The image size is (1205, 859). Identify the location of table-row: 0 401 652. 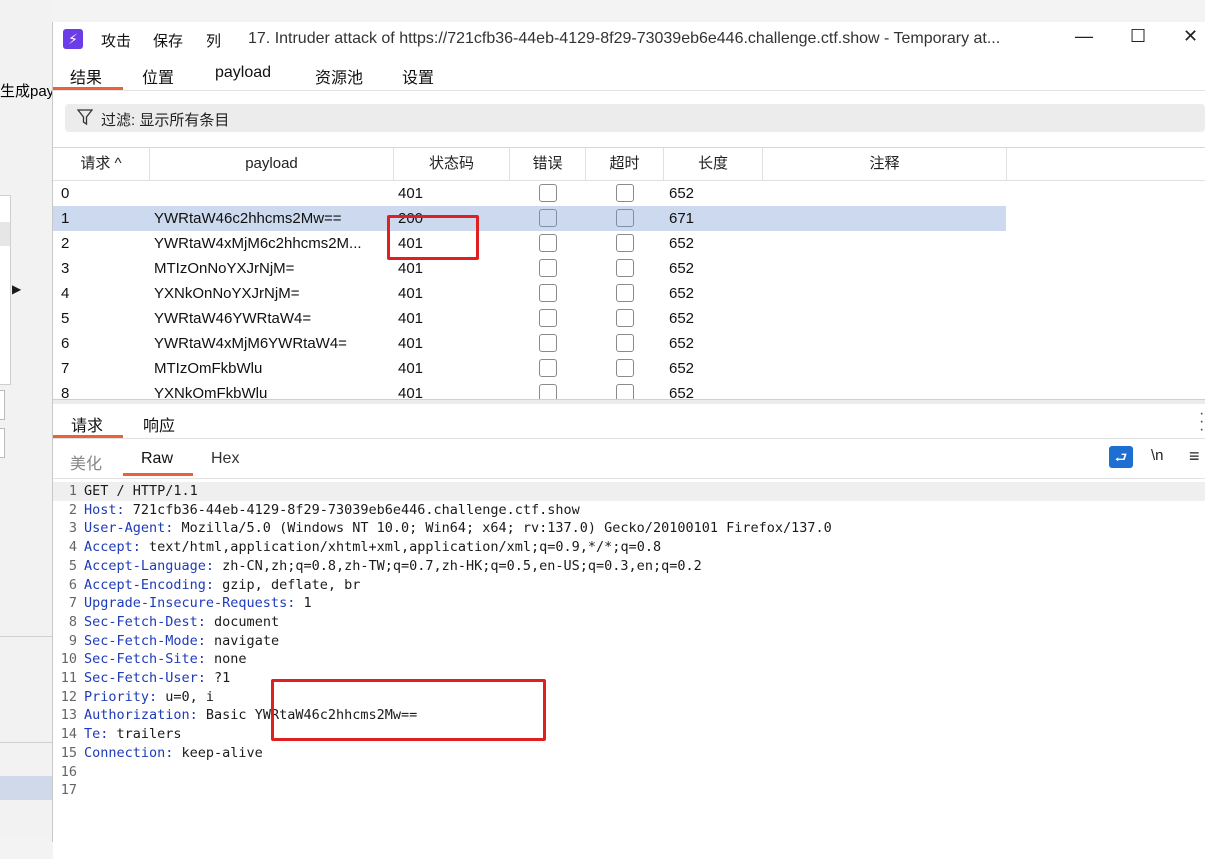
(529, 193).